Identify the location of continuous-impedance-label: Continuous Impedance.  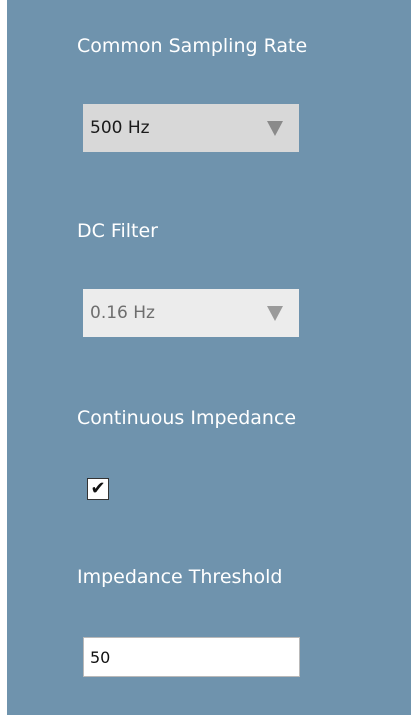
(187, 418).